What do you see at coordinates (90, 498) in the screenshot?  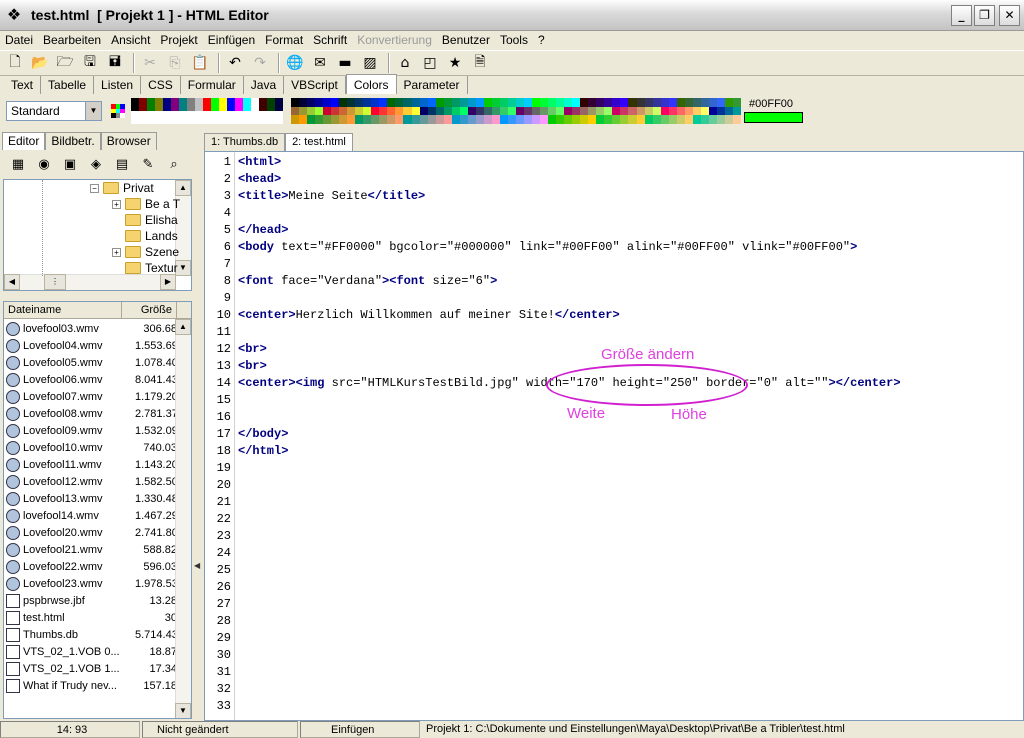 I see `file-row: Lovefool13.wmv 1.330.48` at bounding box center [90, 498].